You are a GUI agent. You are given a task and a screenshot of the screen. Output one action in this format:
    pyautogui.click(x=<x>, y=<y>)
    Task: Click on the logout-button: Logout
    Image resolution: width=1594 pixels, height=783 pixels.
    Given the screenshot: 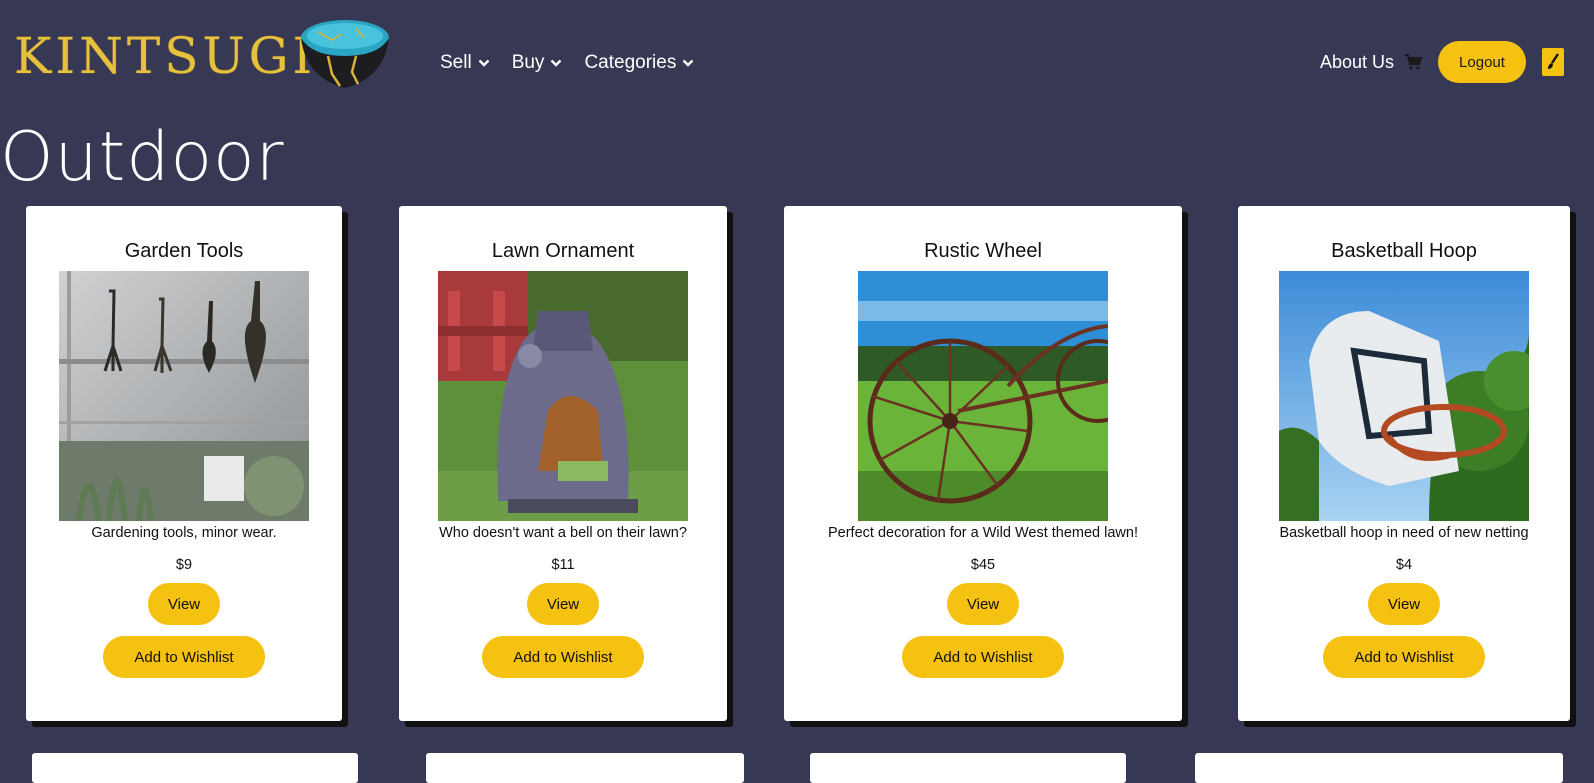 What is the action you would take?
    pyautogui.click(x=1482, y=62)
    